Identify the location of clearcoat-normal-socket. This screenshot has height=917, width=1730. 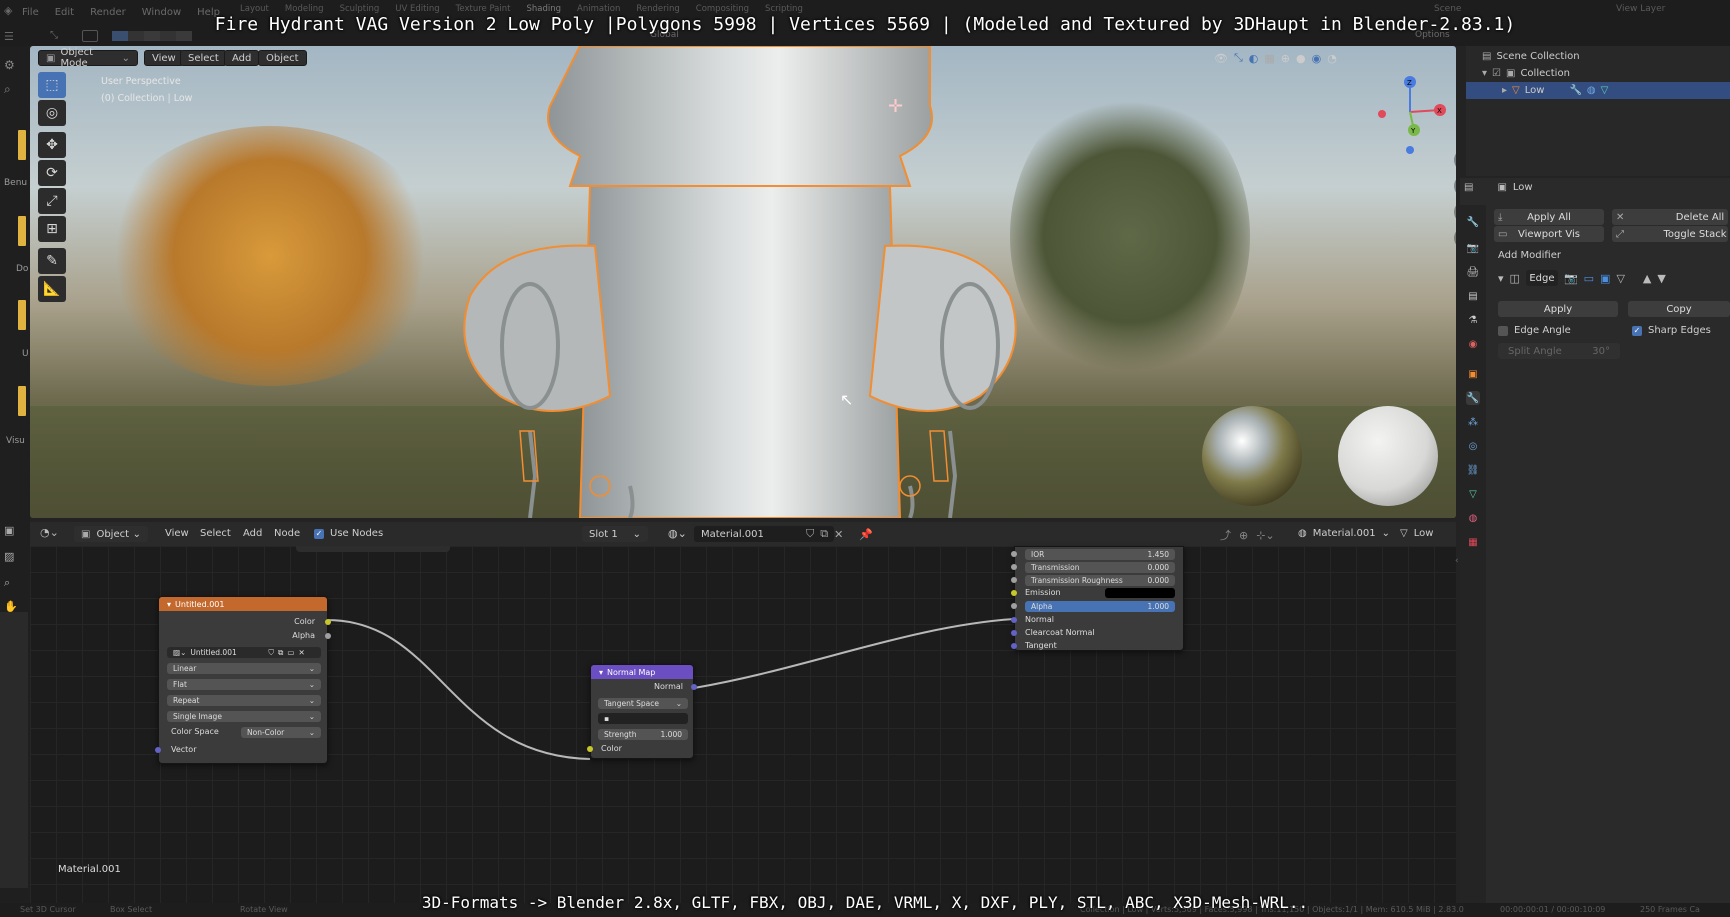
(1014, 633).